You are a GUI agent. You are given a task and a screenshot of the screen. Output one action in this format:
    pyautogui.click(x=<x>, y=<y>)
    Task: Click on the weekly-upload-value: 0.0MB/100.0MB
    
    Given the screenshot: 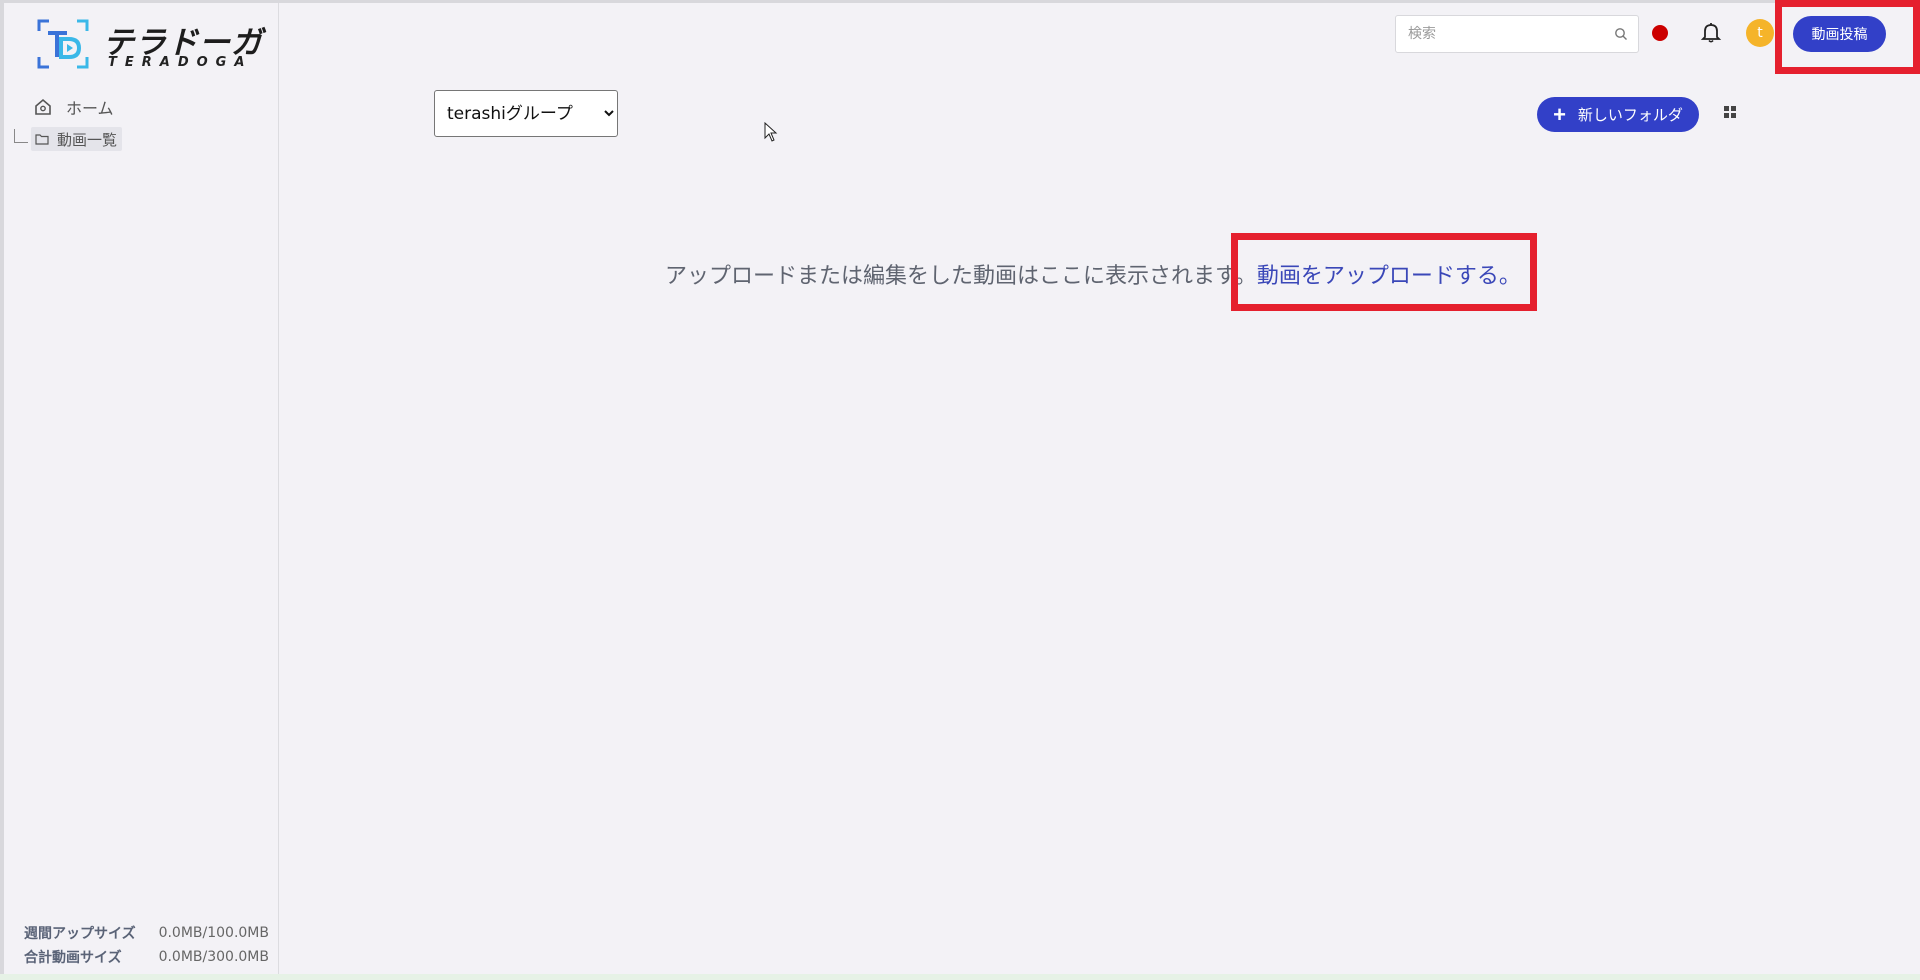 What is the action you would take?
    pyautogui.click(x=213, y=933)
    